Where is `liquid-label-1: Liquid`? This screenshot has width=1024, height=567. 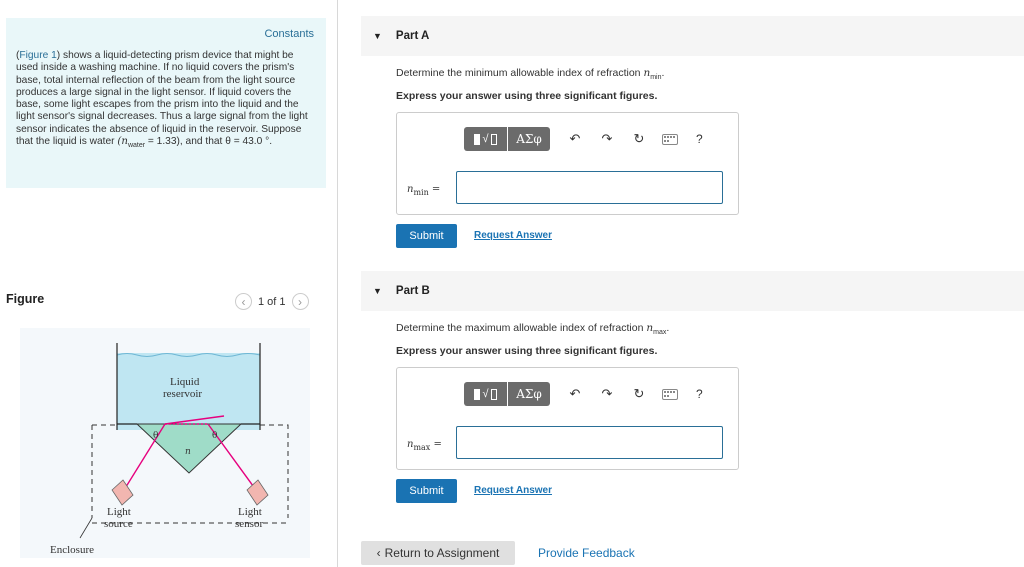 liquid-label-1: Liquid is located at coordinates (185, 382).